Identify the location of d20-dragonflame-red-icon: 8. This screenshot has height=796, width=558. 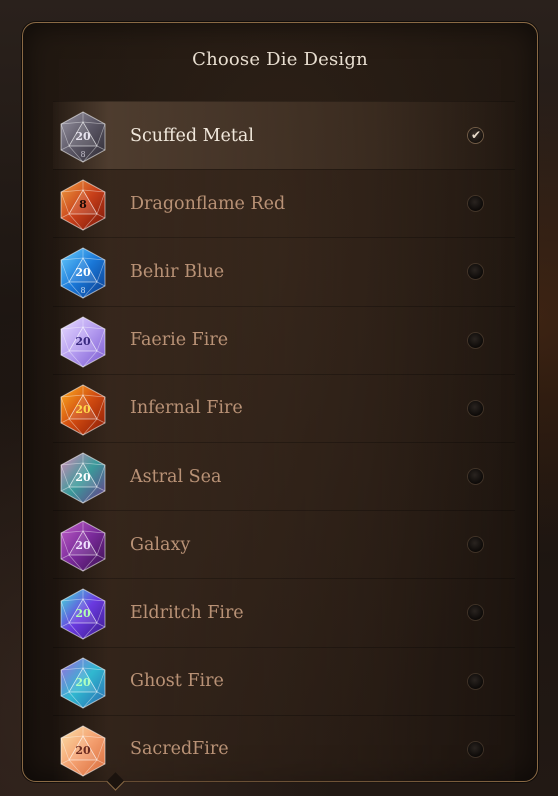
(83, 205).